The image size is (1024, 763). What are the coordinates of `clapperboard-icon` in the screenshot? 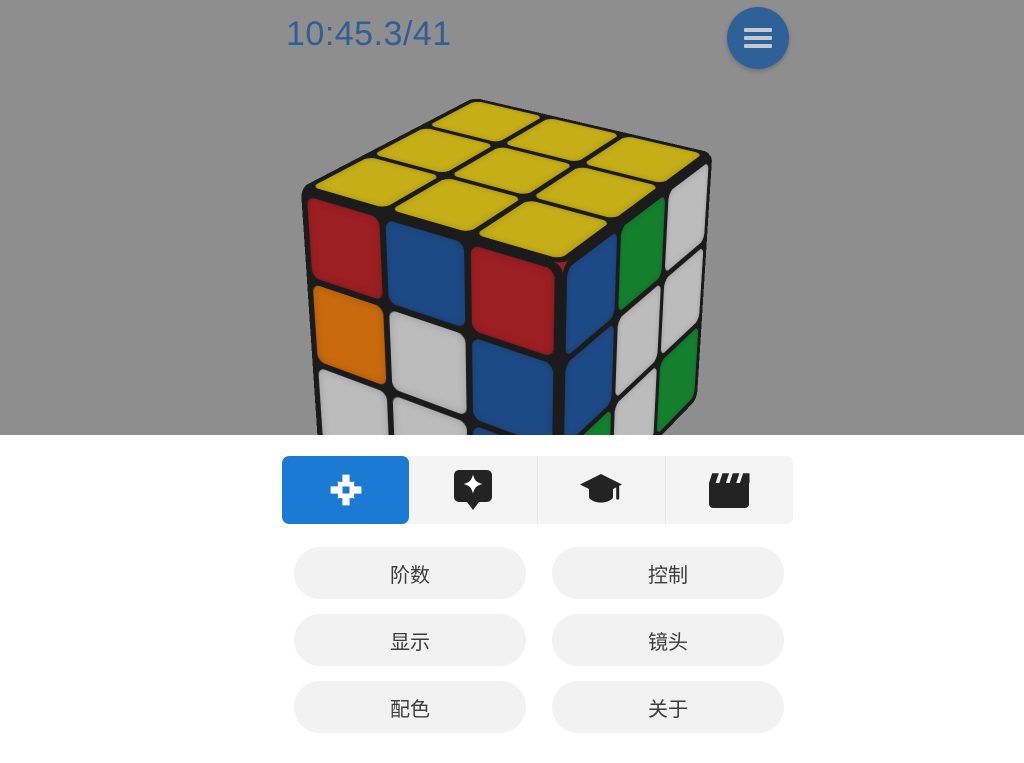 It's located at (729, 490).